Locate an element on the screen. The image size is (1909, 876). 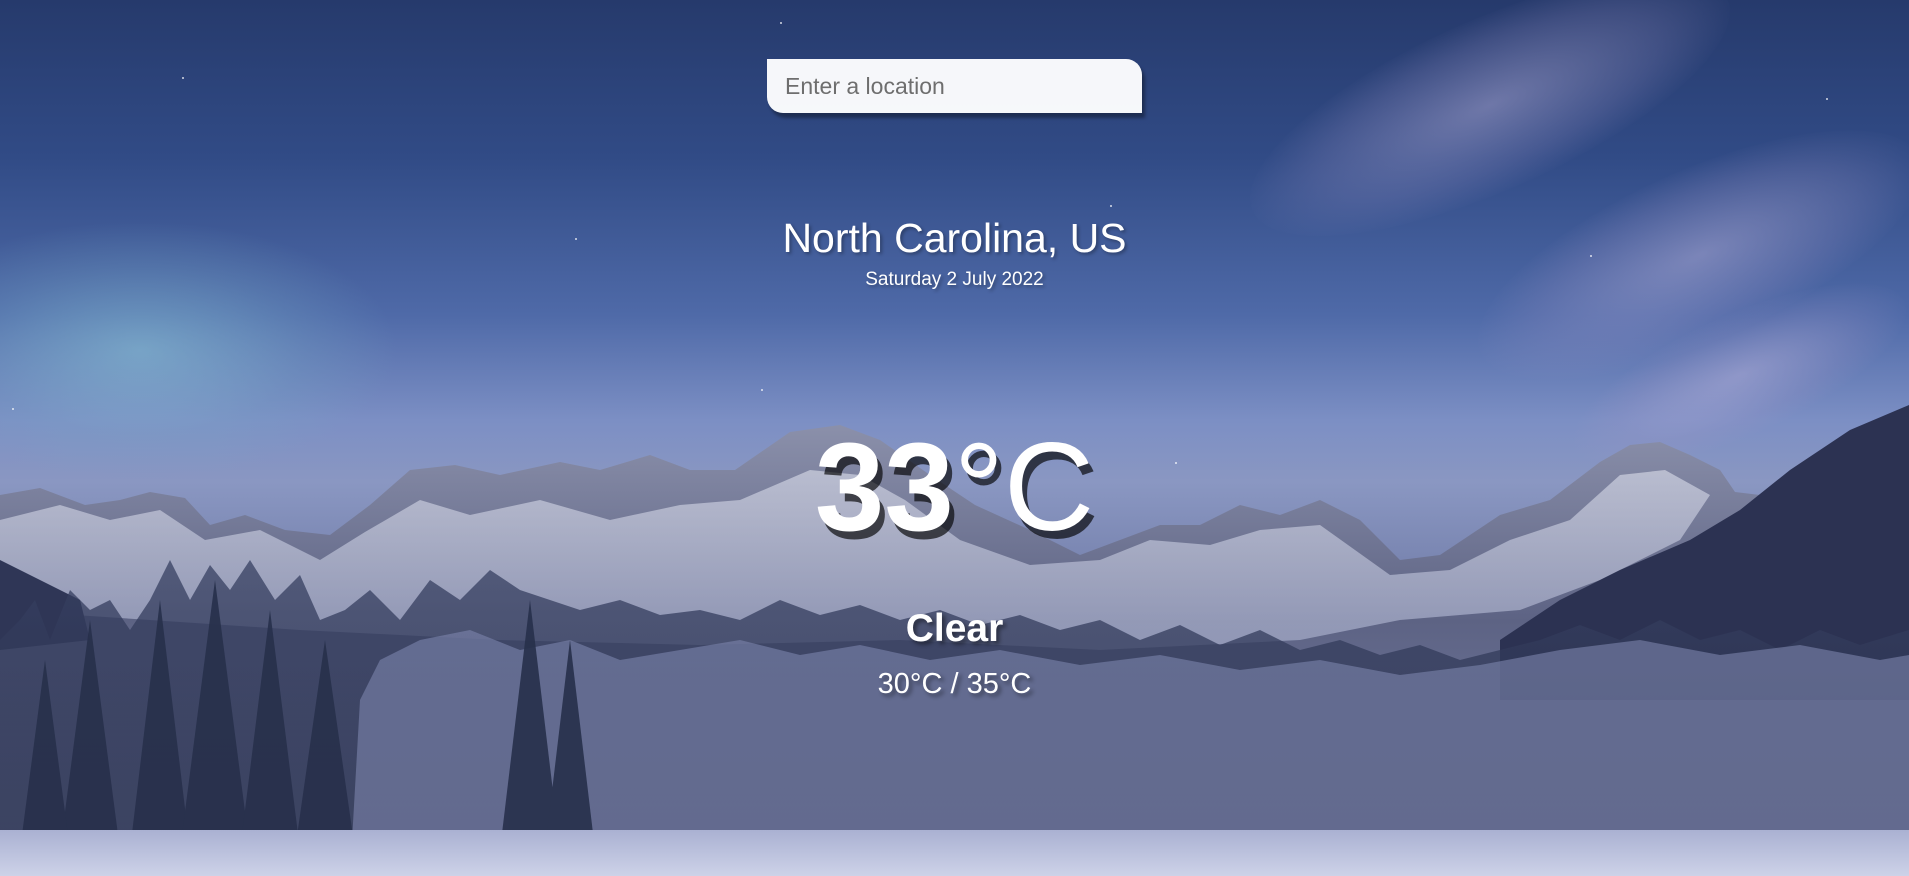
weather-condition: Clear is located at coordinates (954, 628).